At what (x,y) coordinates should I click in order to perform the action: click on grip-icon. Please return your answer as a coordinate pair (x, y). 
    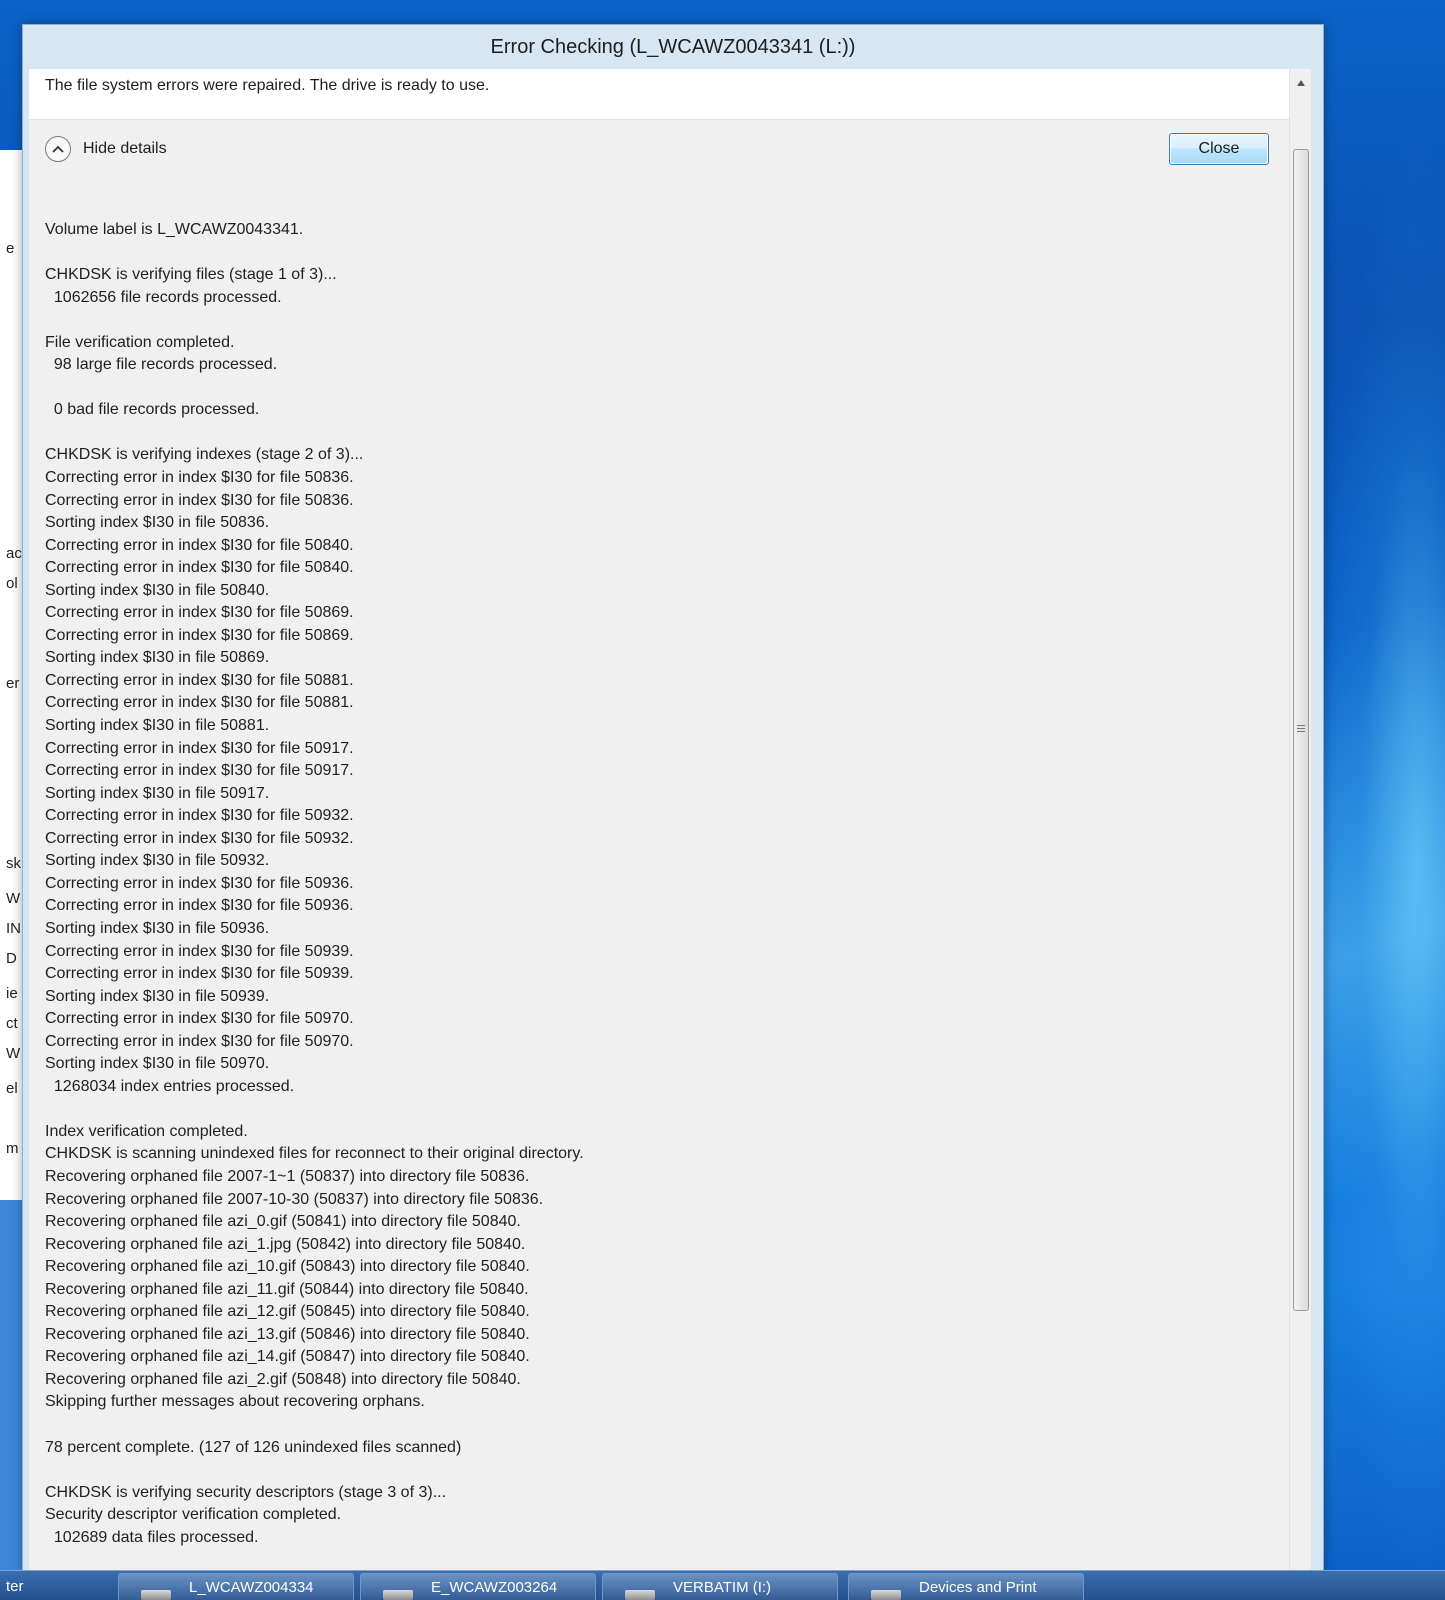
    Looking at the image, I should click on (1301, 729).